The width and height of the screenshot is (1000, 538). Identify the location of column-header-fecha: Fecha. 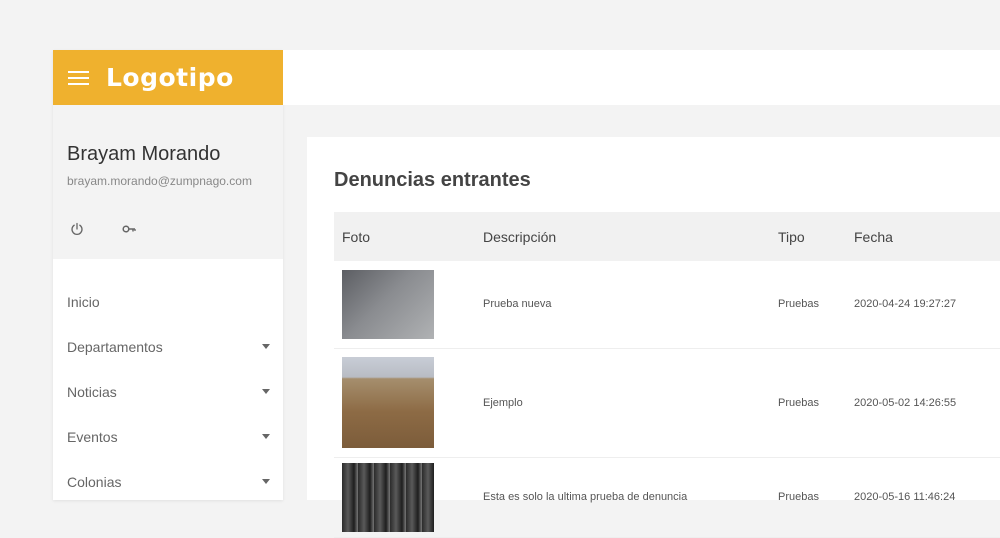
(923, 236).